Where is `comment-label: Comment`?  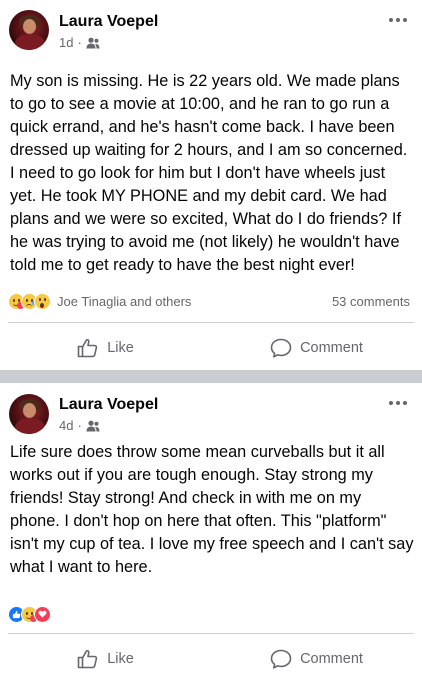 comment-label: Comment is located at coordinates (331, 348).